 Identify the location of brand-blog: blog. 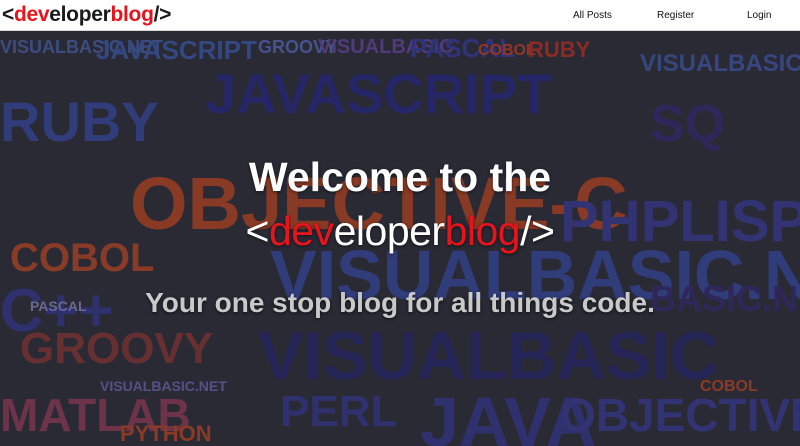
(132, 14).